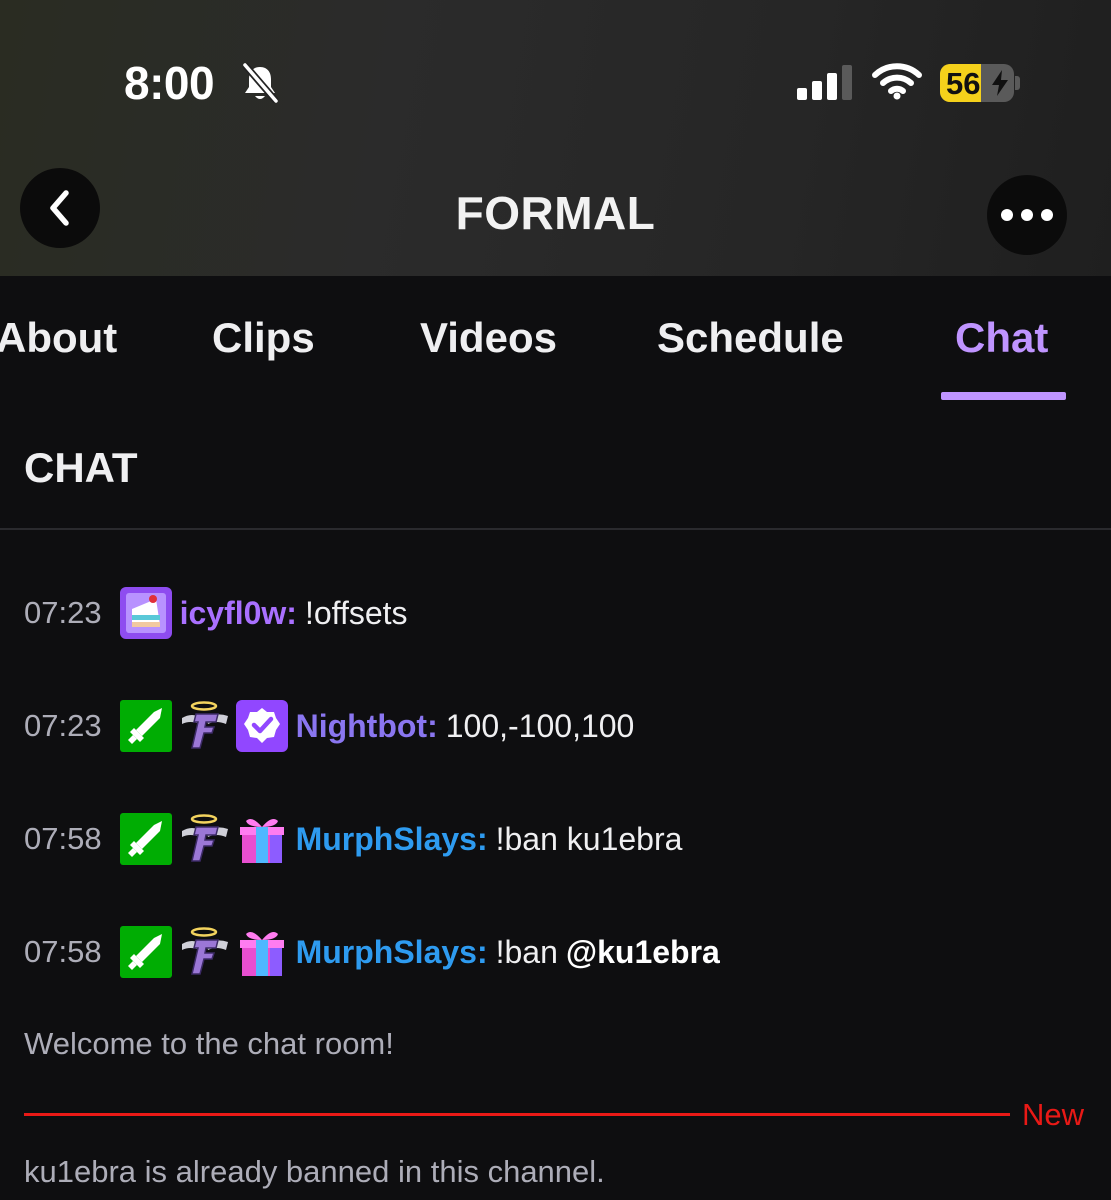 Image resolution: width=1111 pixels, height=1200 pixels. Describe the element at coordinates (1003, 396) in the screenshot. I see `active-tab-indicator` at that location.